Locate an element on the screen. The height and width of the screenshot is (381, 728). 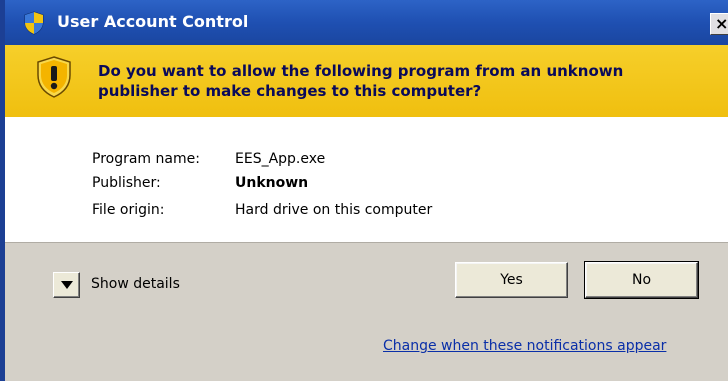
chevron-down-icon is located at coordinates (67, 285).